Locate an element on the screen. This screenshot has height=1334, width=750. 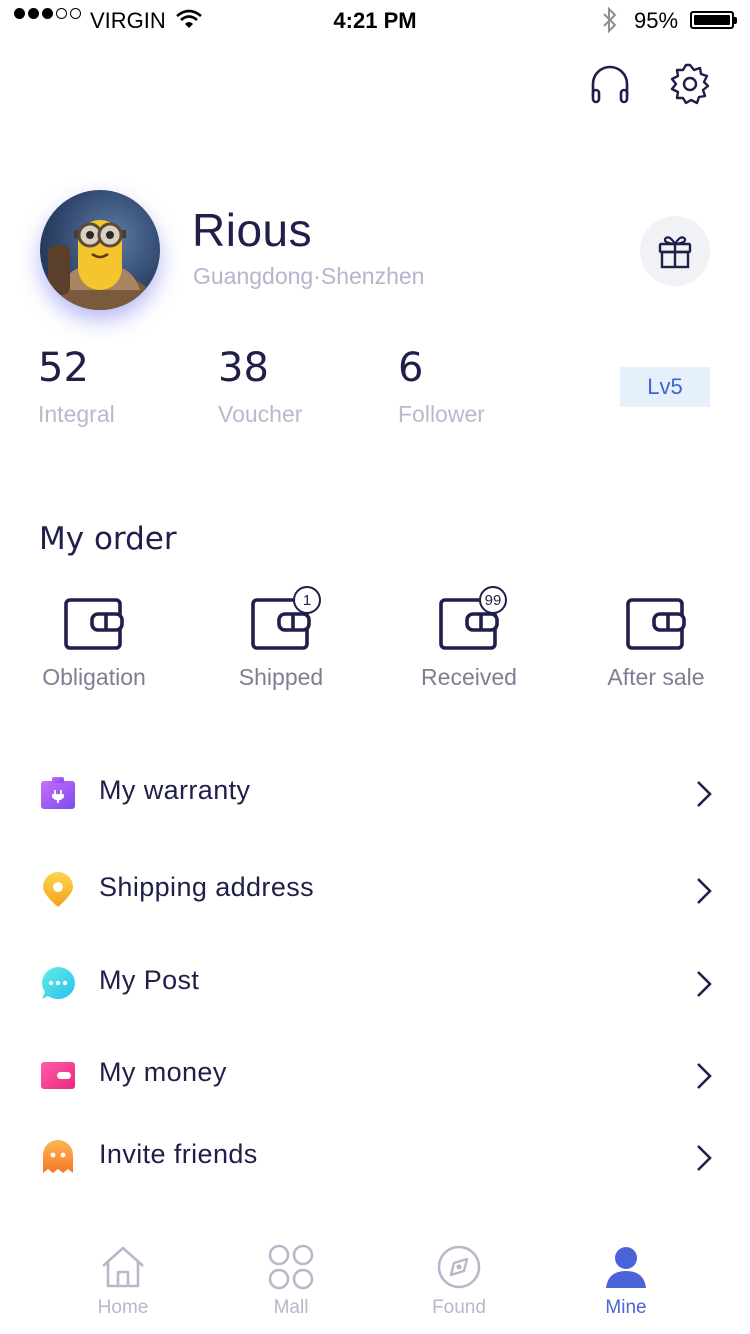
gear-icon is located at coordinates (690, 84).